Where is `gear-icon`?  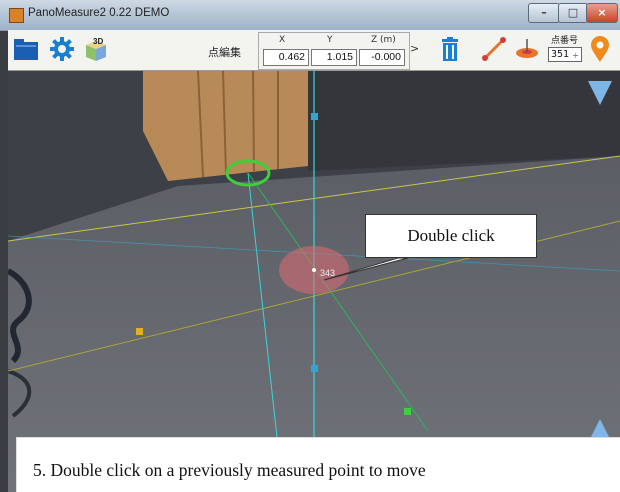 gear-icon is located at coordinates (62, 49).